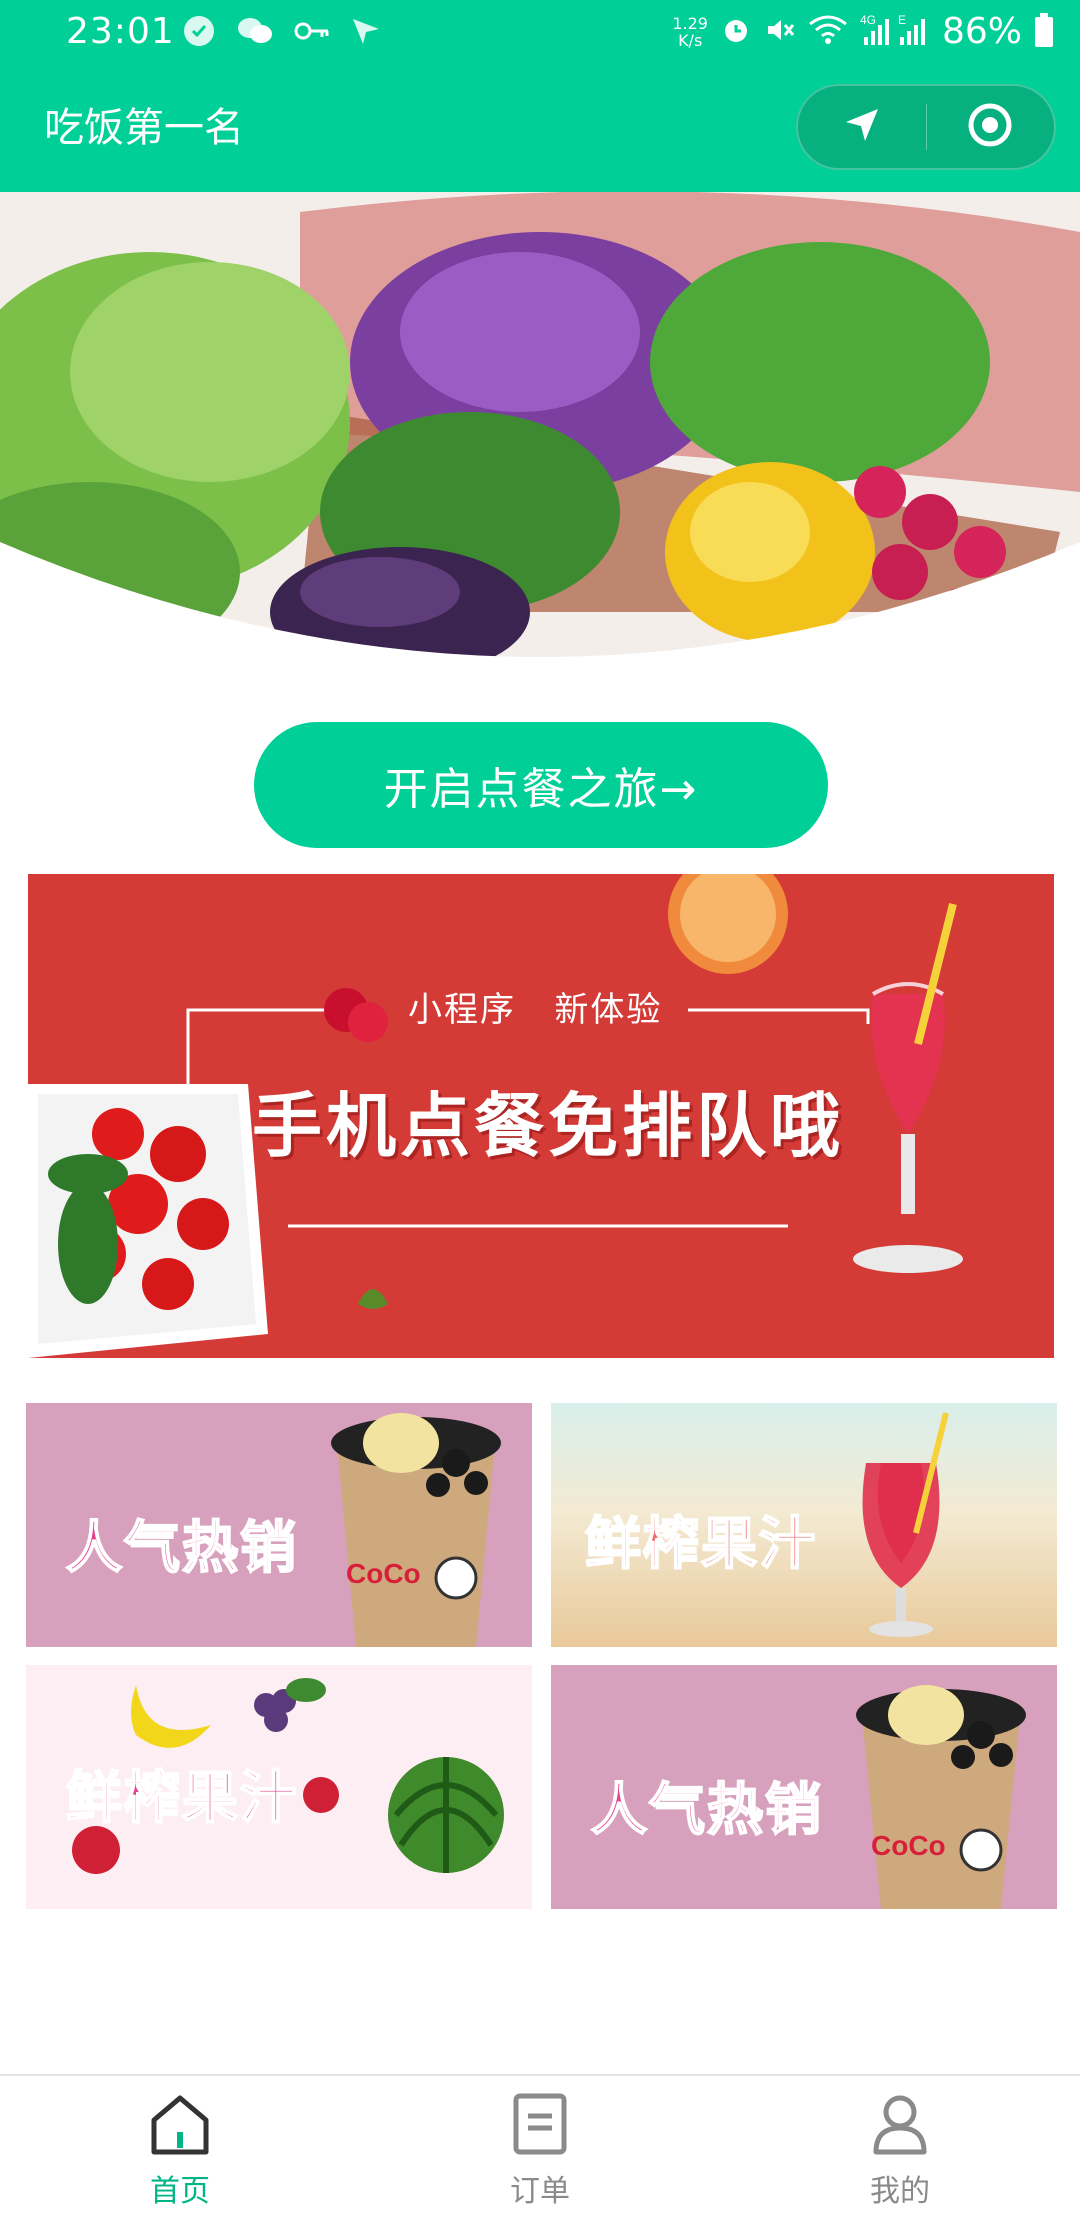 The height and width of the screenshot is (2220, 1080). I want to click on signal-icon: 4G E, so click(895, 32).